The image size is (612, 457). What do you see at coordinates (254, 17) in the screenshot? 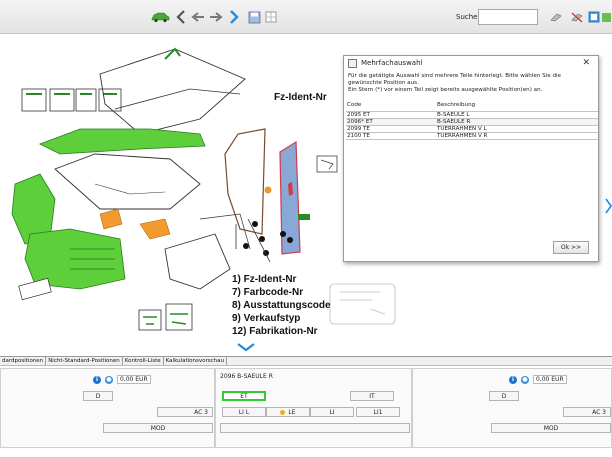
I see `floppy-icon` at bounding box center [254, 17].